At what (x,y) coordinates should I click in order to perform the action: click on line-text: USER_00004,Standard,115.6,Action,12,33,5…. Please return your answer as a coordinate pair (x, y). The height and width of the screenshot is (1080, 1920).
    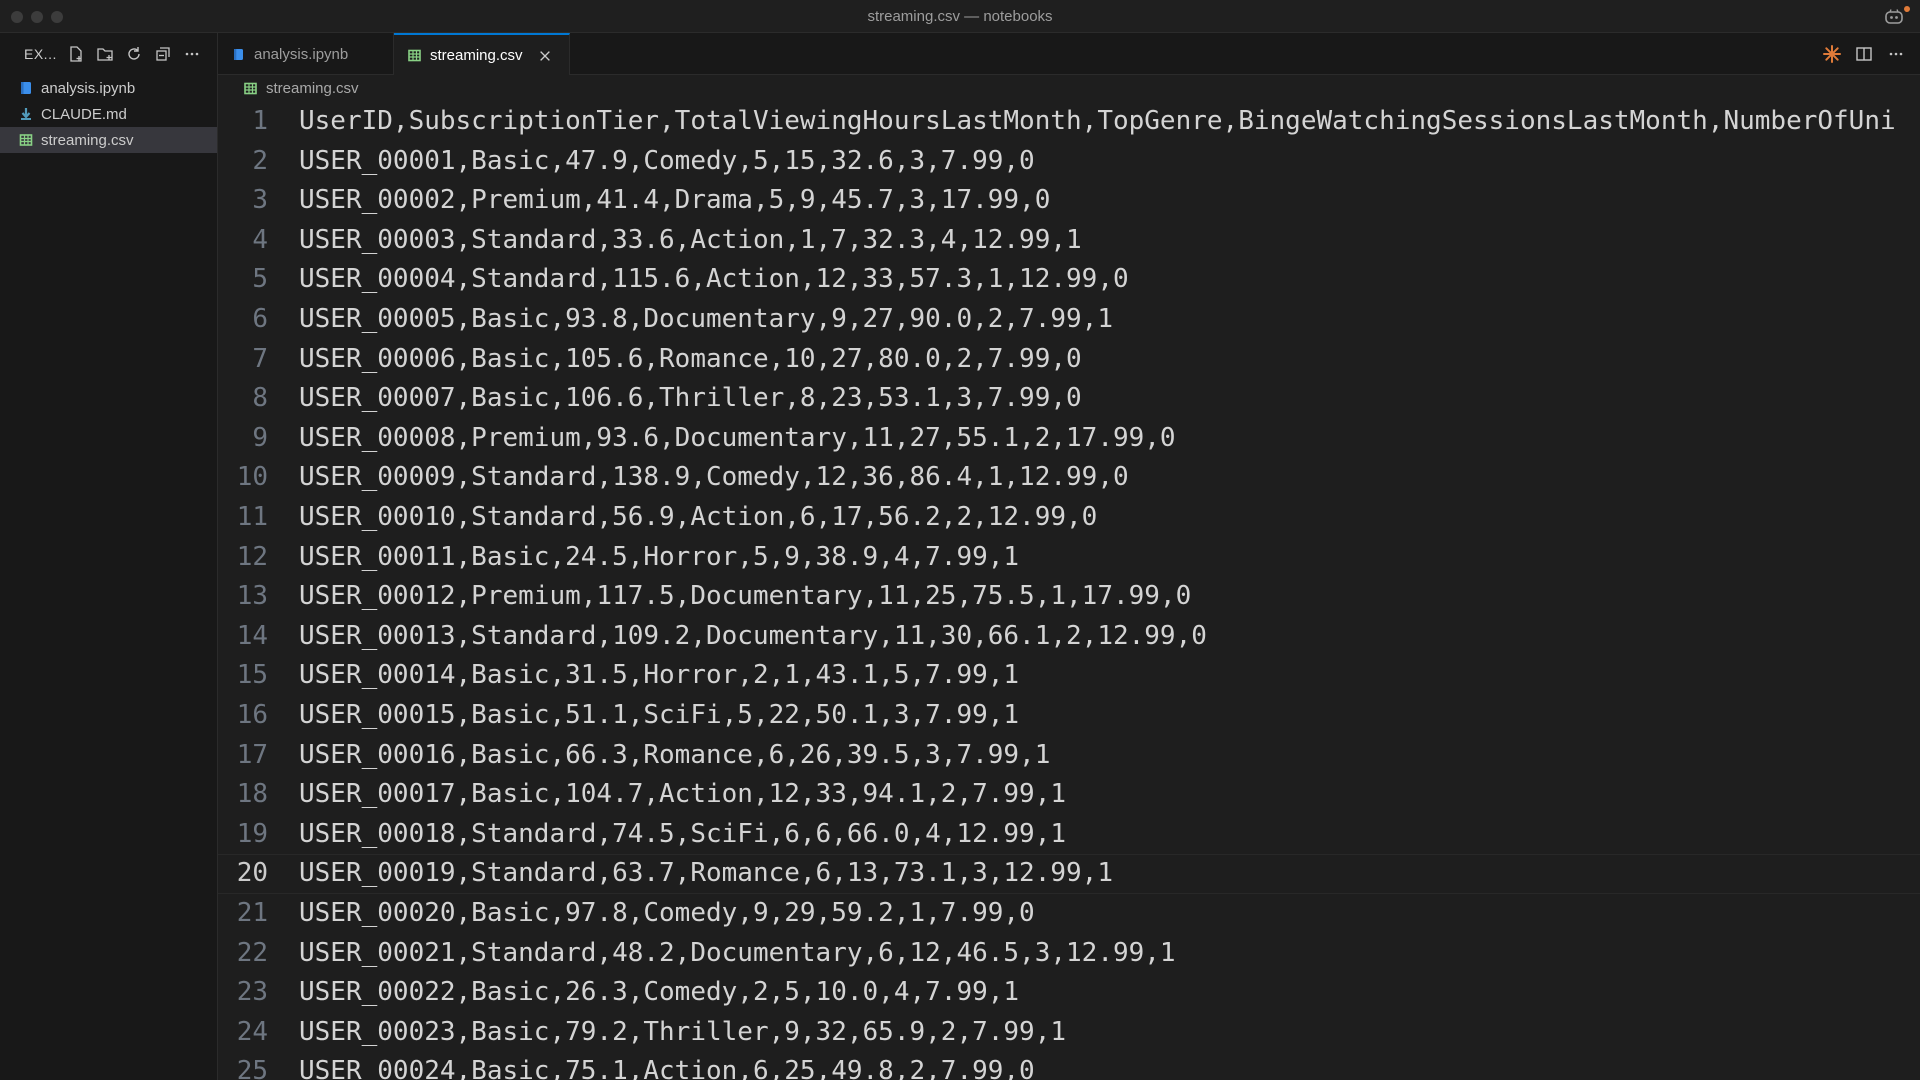
    Looking at the image, I should click on (714, 279).